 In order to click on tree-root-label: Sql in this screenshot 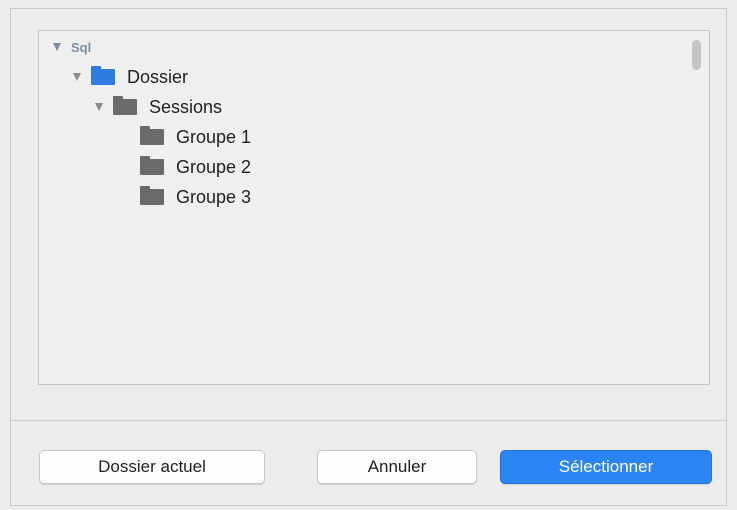, I will do `click(81, 47)`.